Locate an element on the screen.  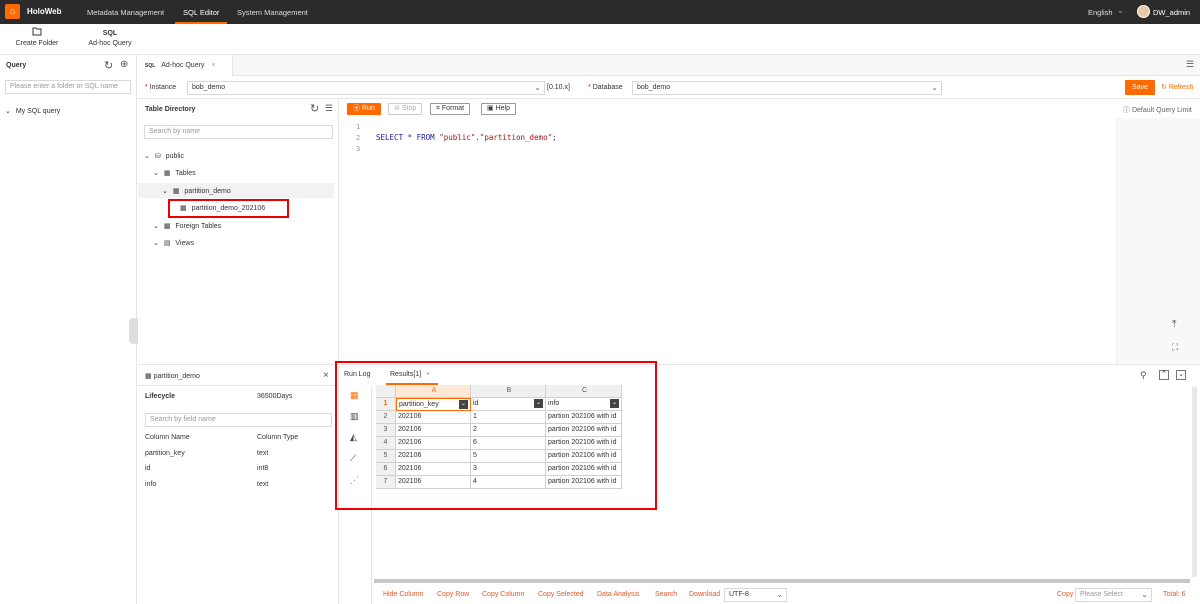
save-button: Save is located at coordinates (1140, 87).